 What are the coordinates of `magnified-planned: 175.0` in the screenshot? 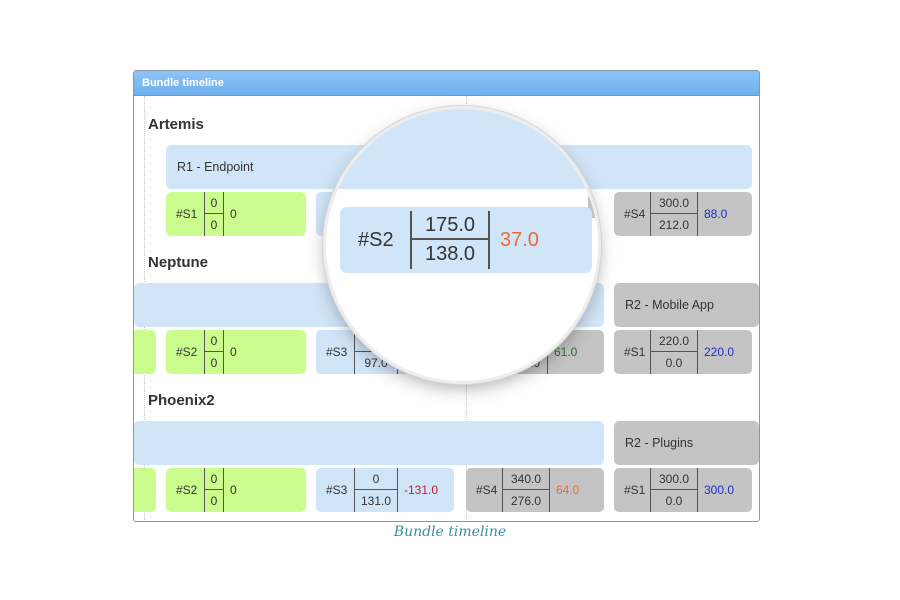 It's located at (450, 225).